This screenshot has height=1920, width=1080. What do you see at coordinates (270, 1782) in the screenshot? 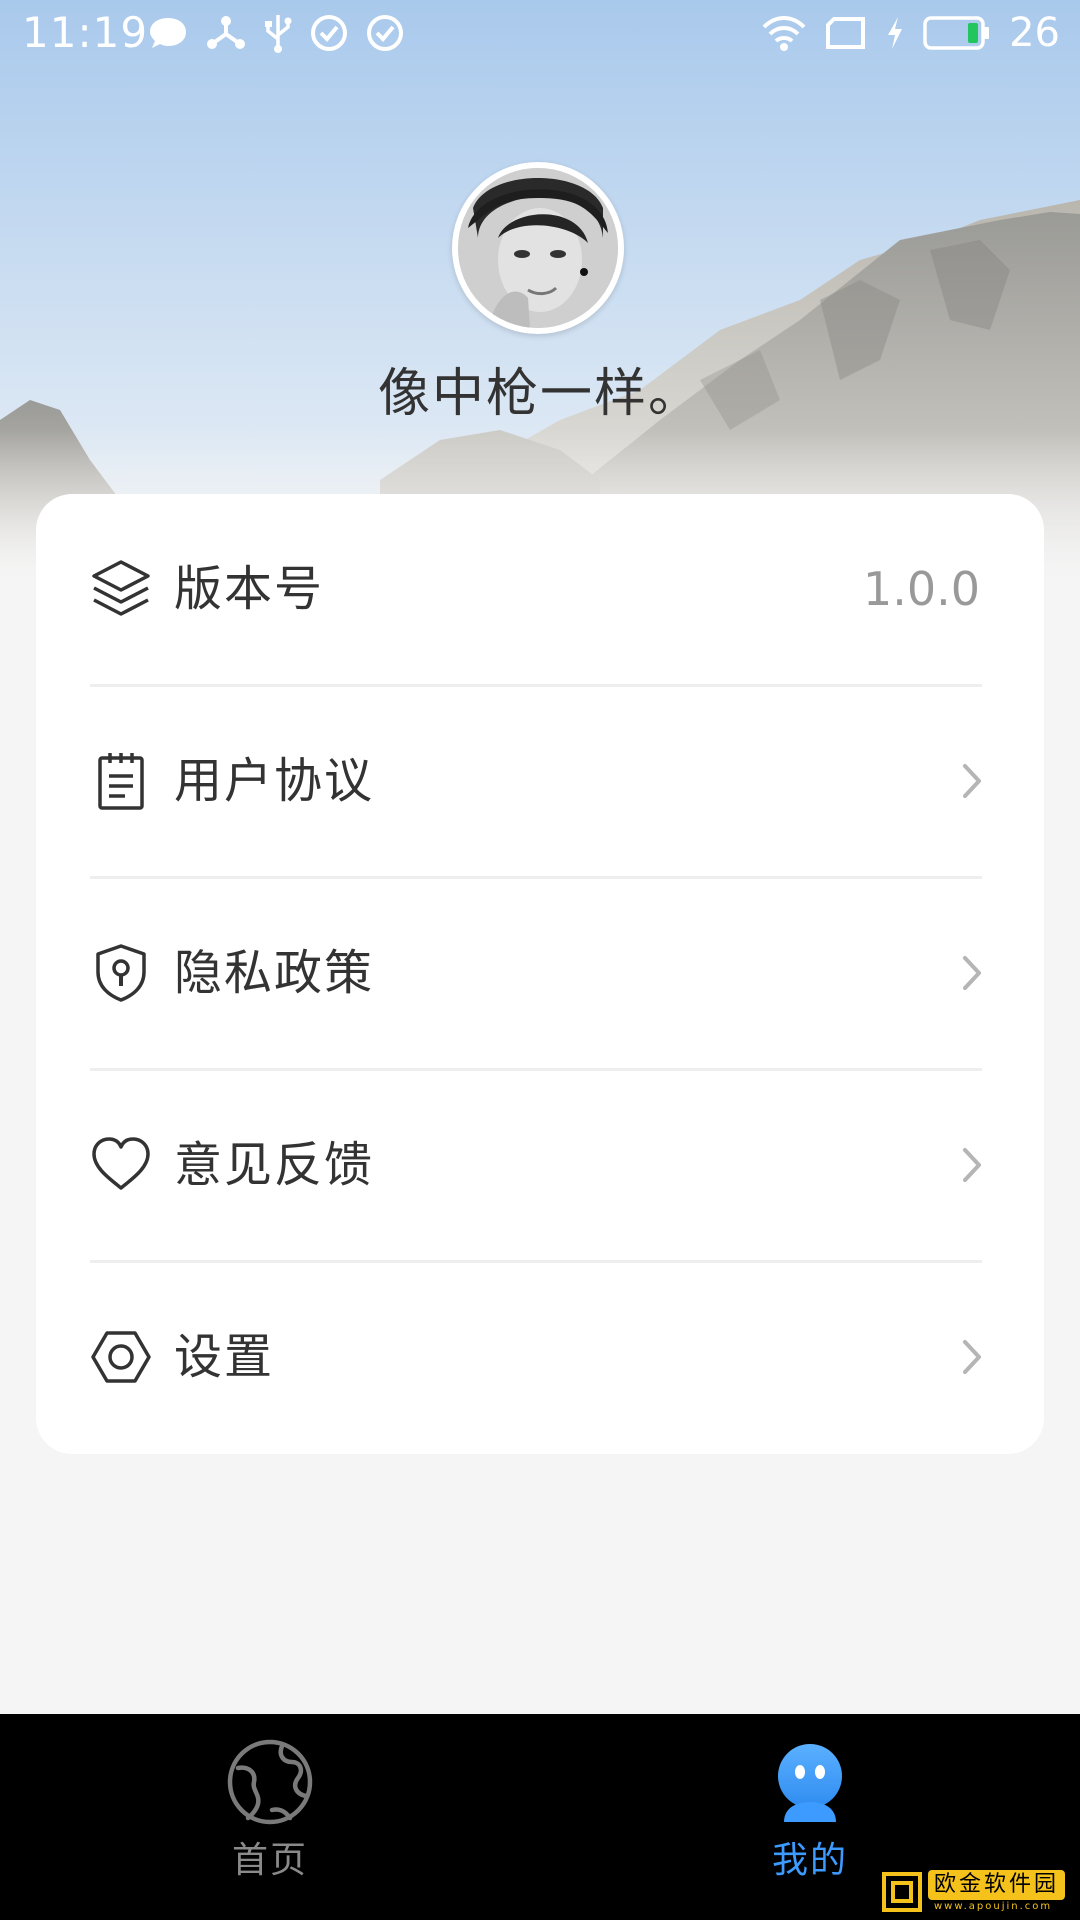
I see `globe-icon` at bounding box center [270, 1782].